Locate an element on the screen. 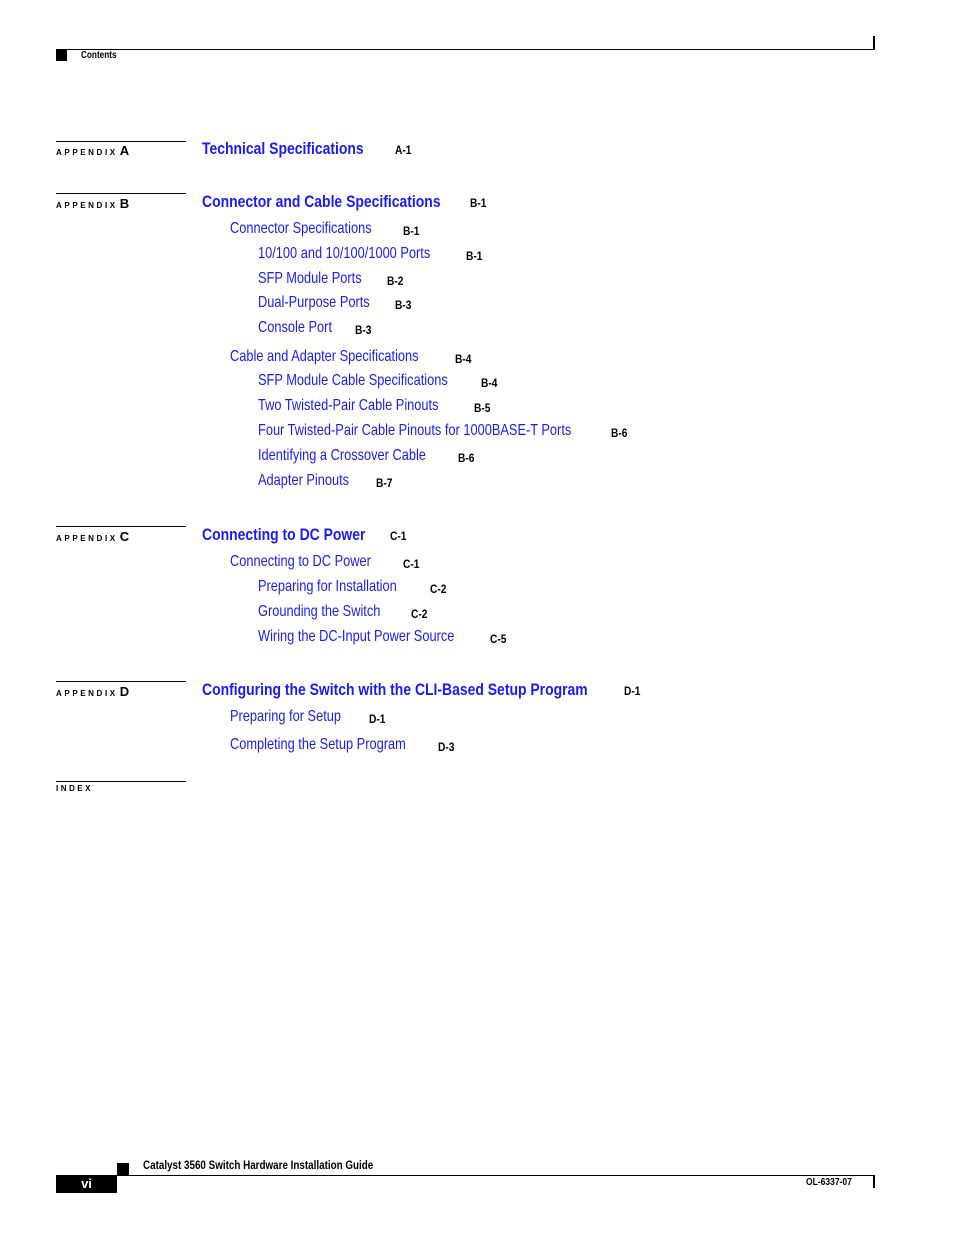 The height and width of the screenshot is (1235, 954). appendix-letter: A is located at coordinates (124, 150).